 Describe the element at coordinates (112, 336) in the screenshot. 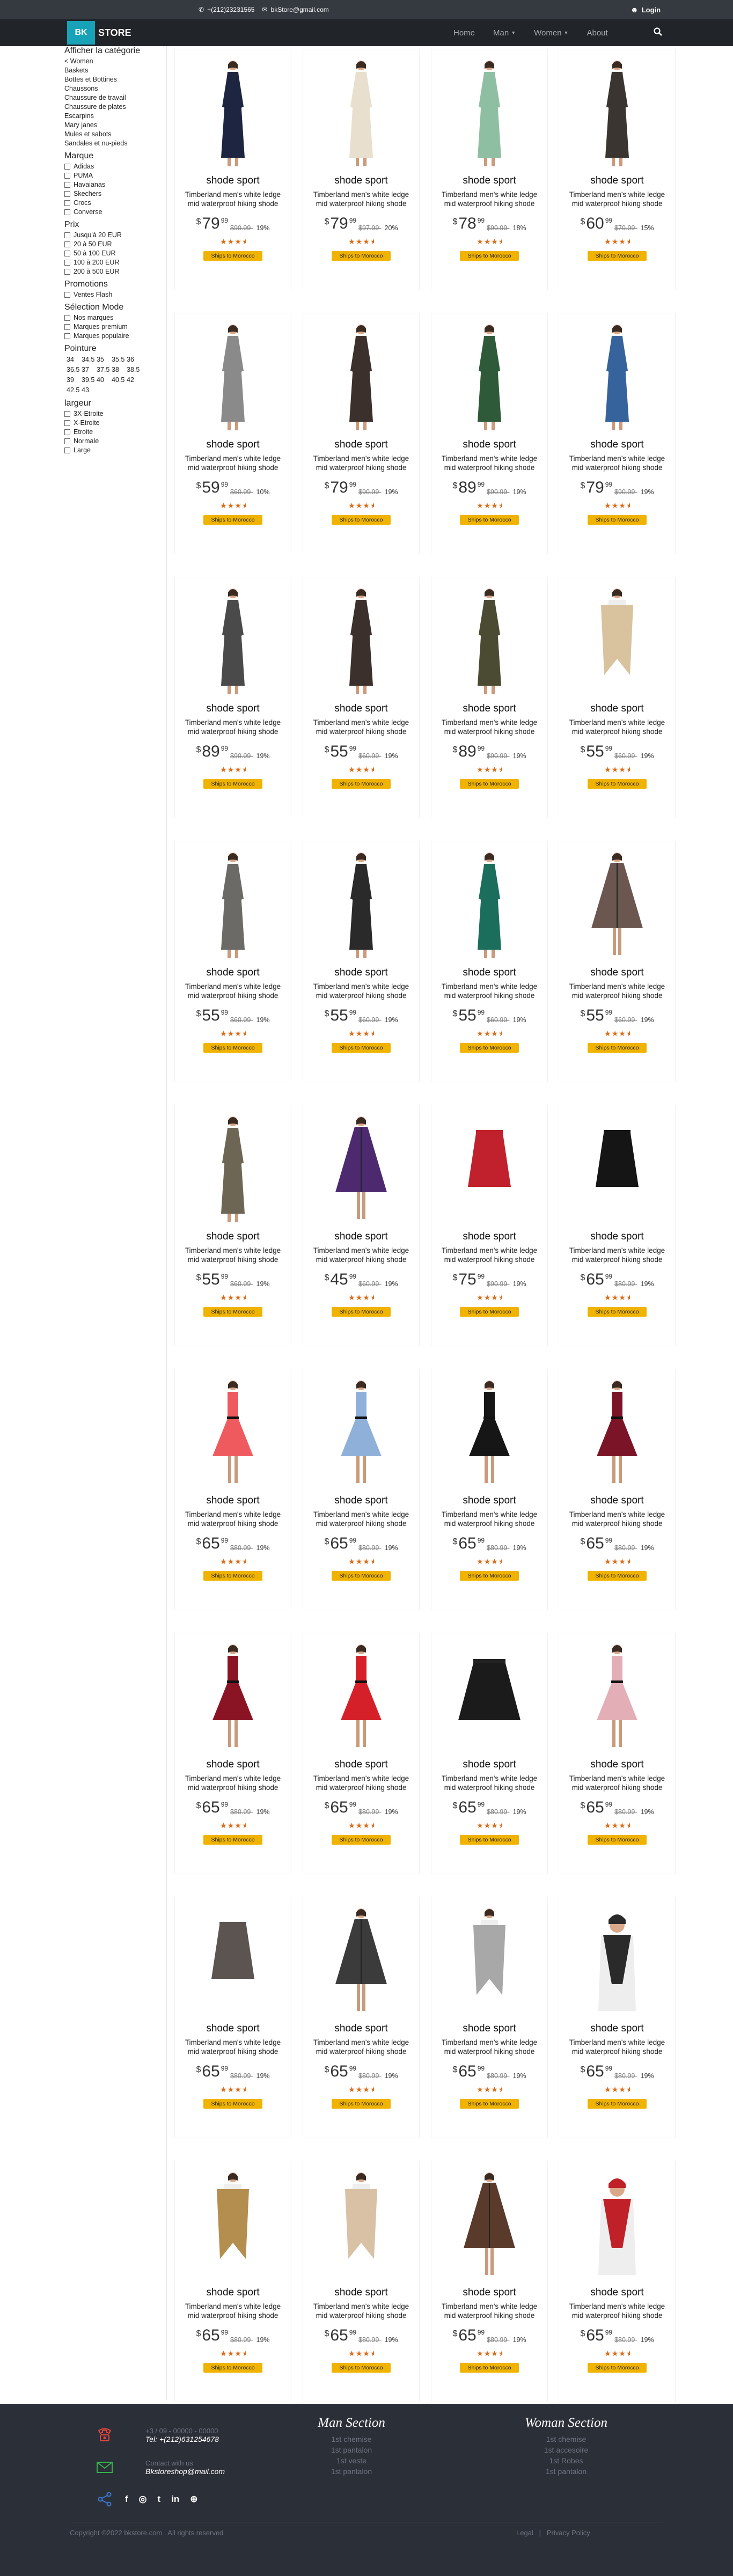

I see `mode-filter: Marques populaire` at that location.